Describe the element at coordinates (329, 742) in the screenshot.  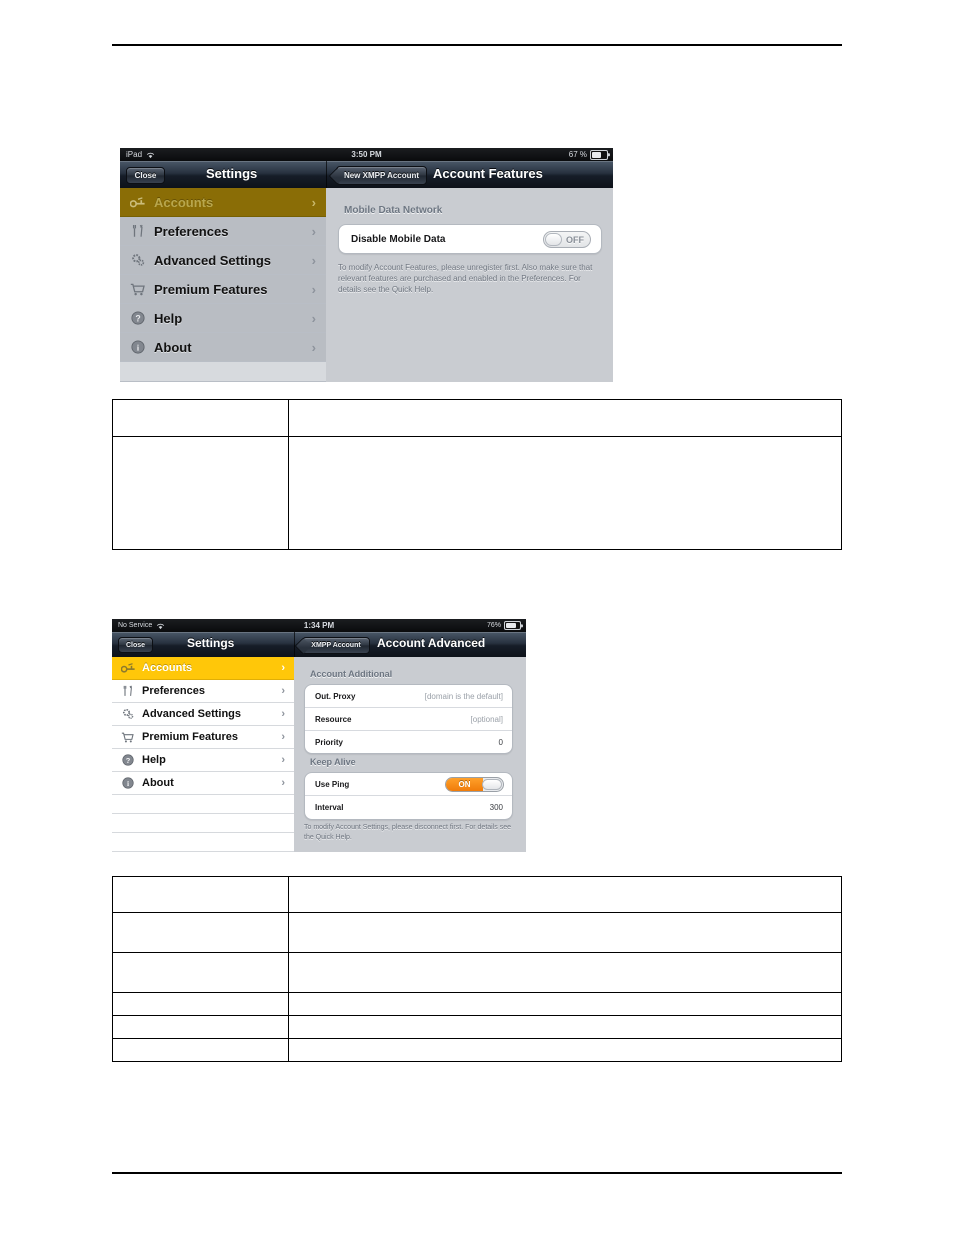
I see `priority-label: Priority` at that location.